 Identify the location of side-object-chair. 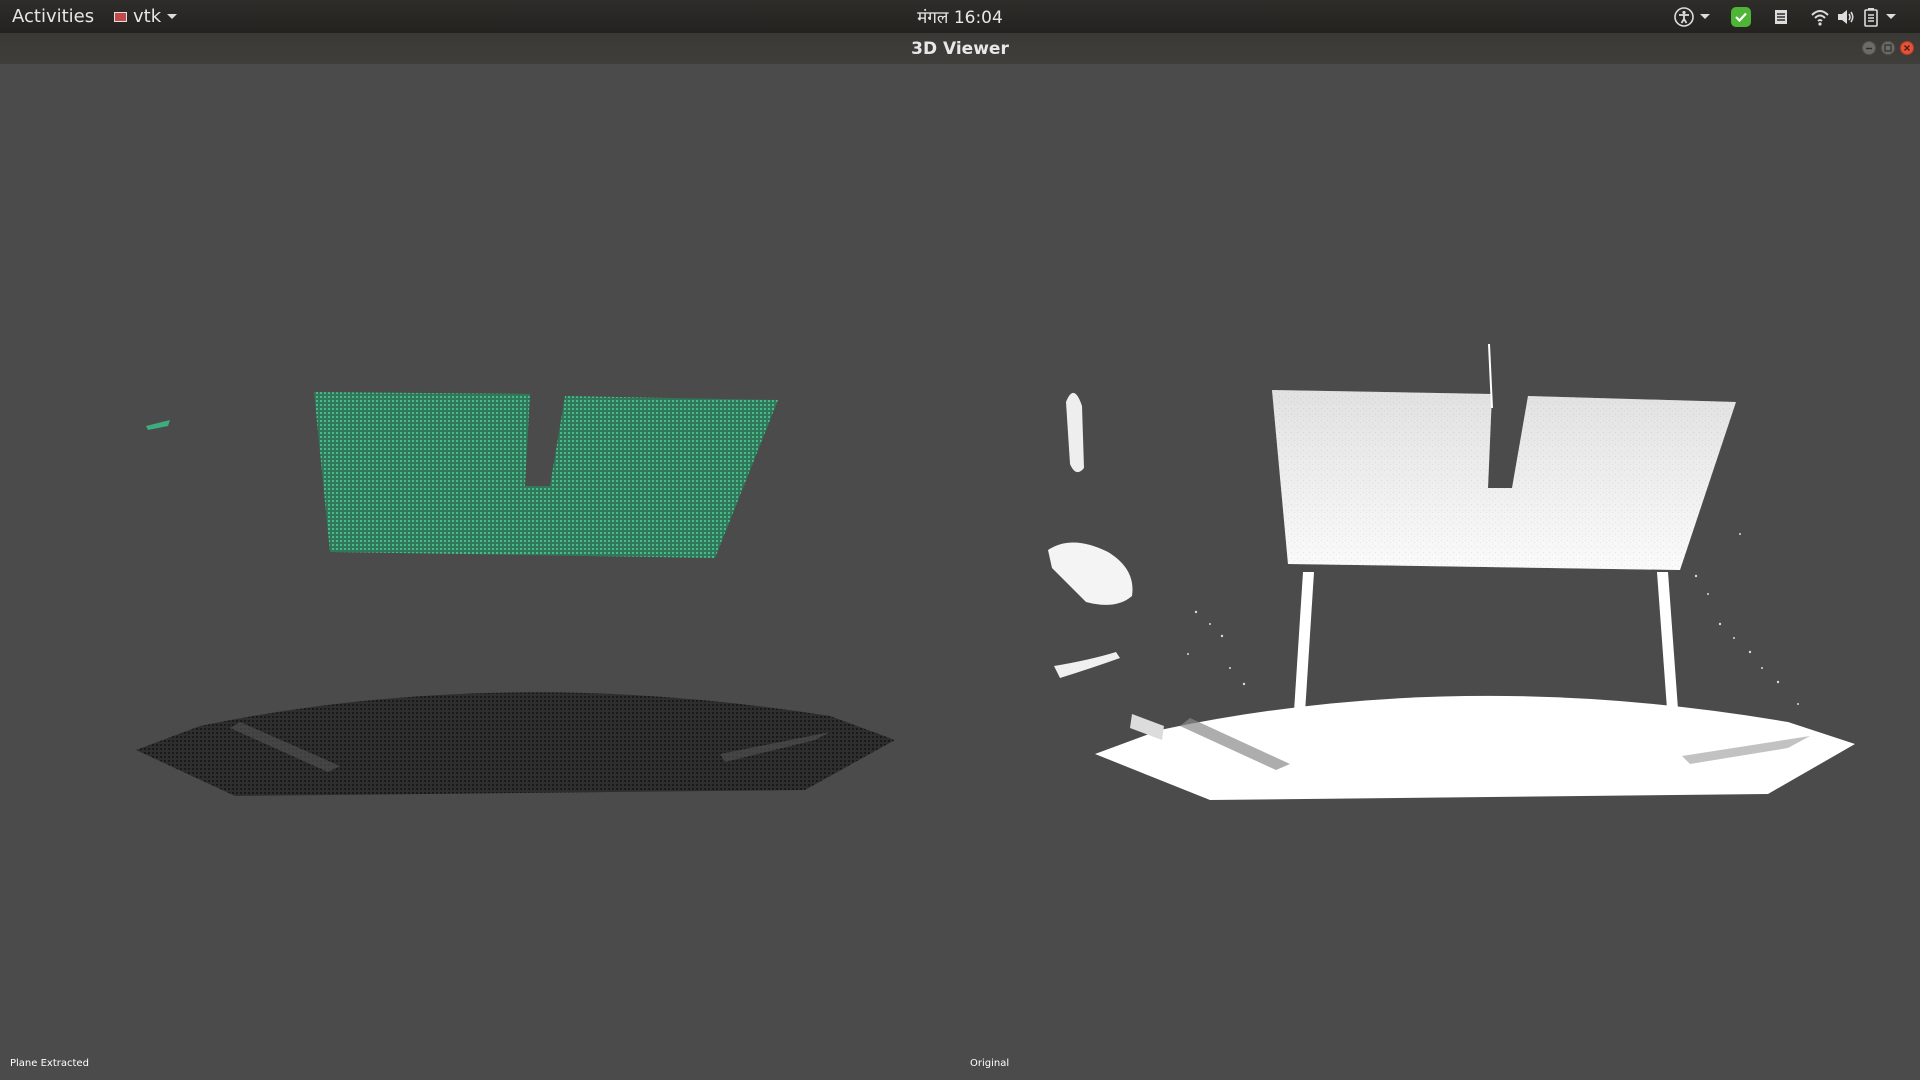
(1090, 573).